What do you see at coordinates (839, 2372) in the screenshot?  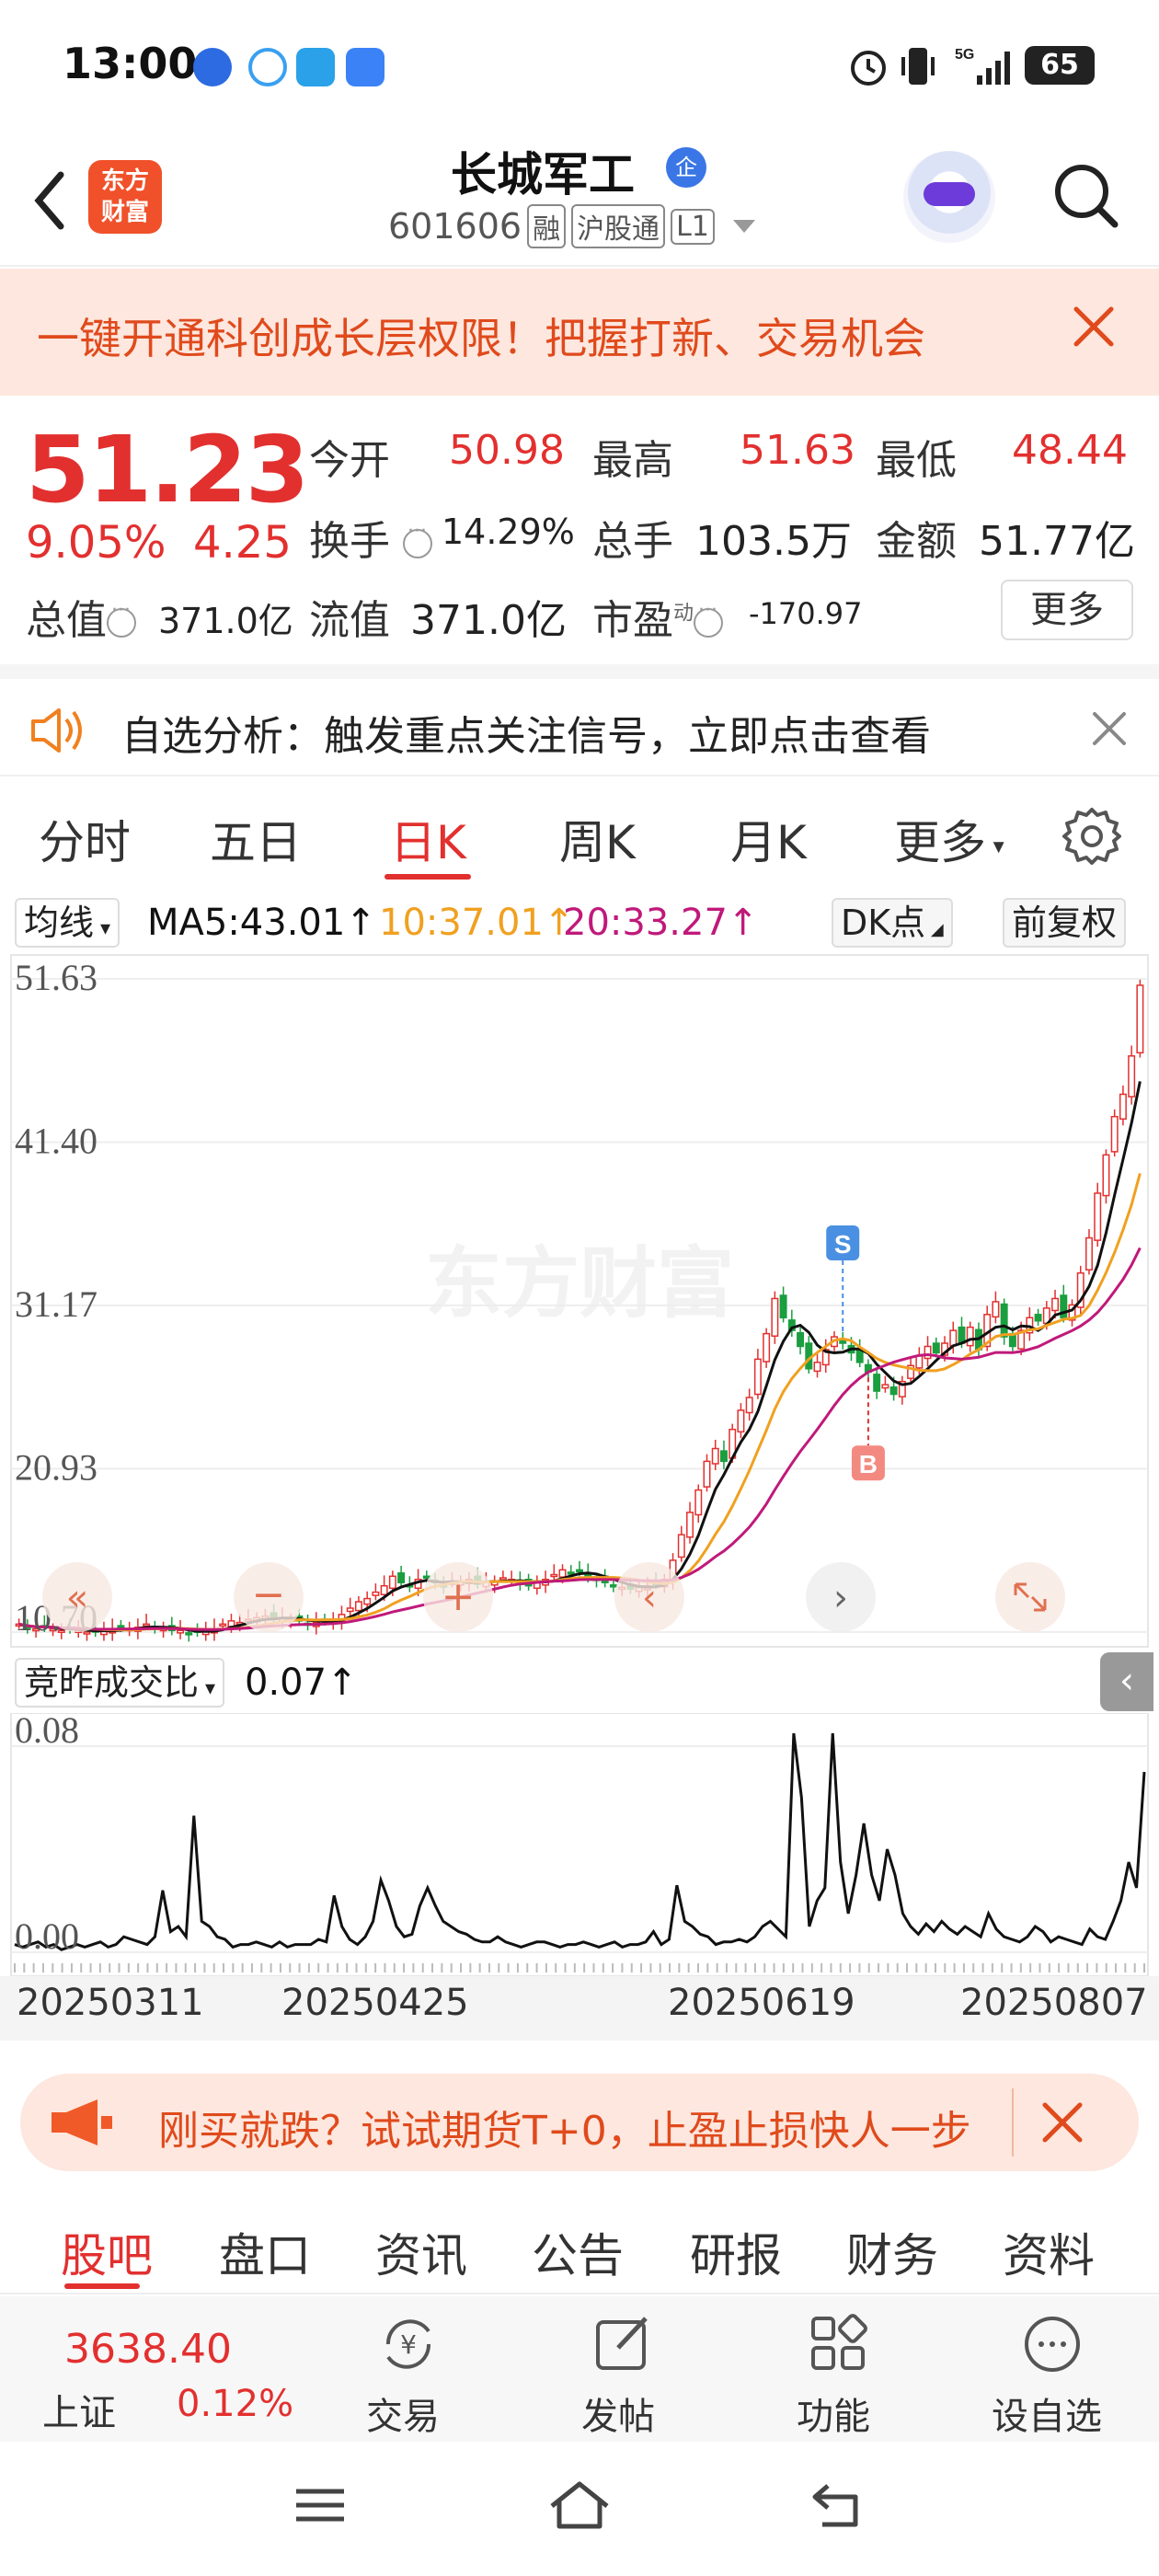 I see `function-button: 功能` at bounding box center [839, 2372].